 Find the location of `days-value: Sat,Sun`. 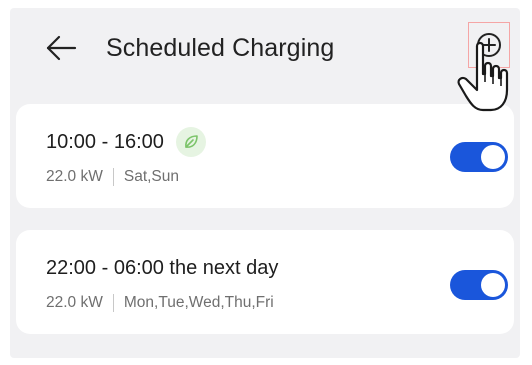

days-value: Sat,Sun is located at coordinates (151, 176).